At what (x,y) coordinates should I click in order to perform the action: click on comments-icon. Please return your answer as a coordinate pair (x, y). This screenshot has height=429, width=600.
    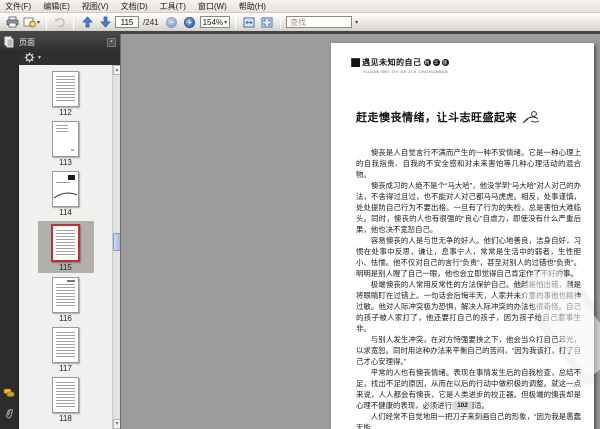
    Looking at the image, I should click on (9, 392).